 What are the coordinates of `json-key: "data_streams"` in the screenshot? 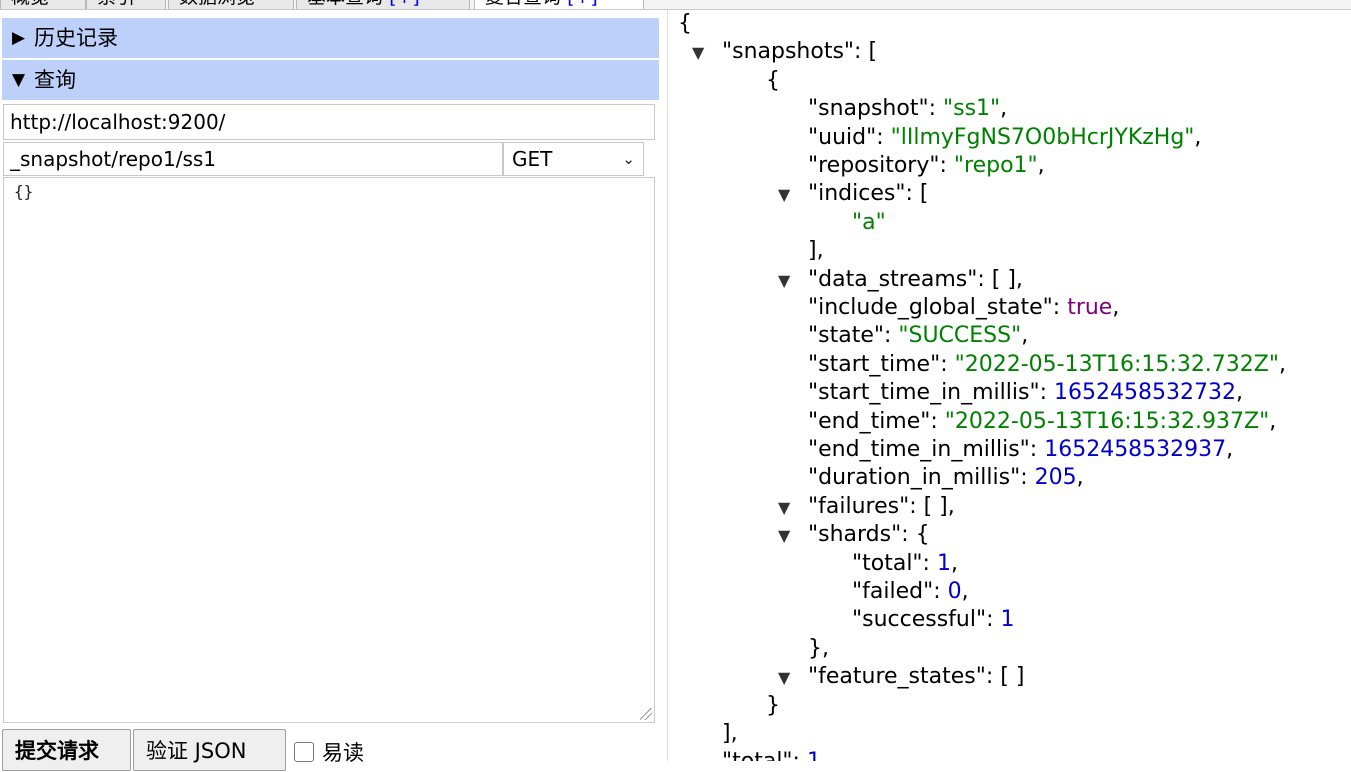 It's located at (893, 279).